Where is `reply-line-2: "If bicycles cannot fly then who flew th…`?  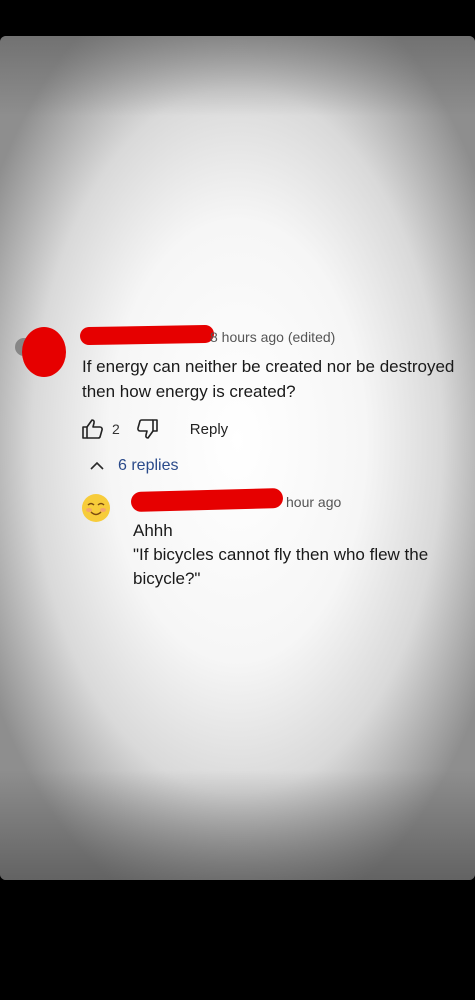
reply-line-2: "If bicycles cannot fly then who flew th… is located at coordinates (283, 566).